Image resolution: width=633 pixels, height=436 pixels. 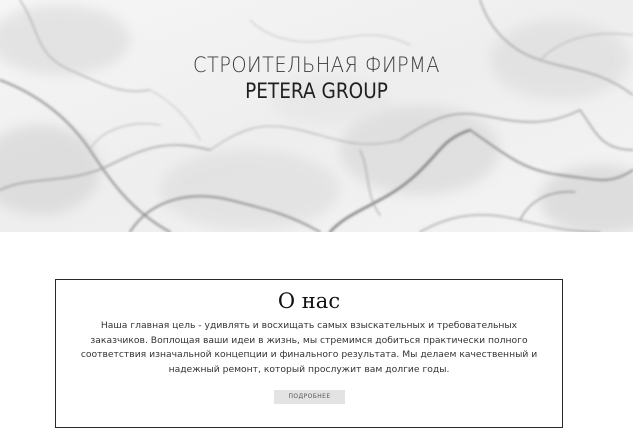 What do you see at coordinates (316, 91) in the screenshot?
I see `hero-title-line2: PETERA GROUP` at bounding box center [316, 91].